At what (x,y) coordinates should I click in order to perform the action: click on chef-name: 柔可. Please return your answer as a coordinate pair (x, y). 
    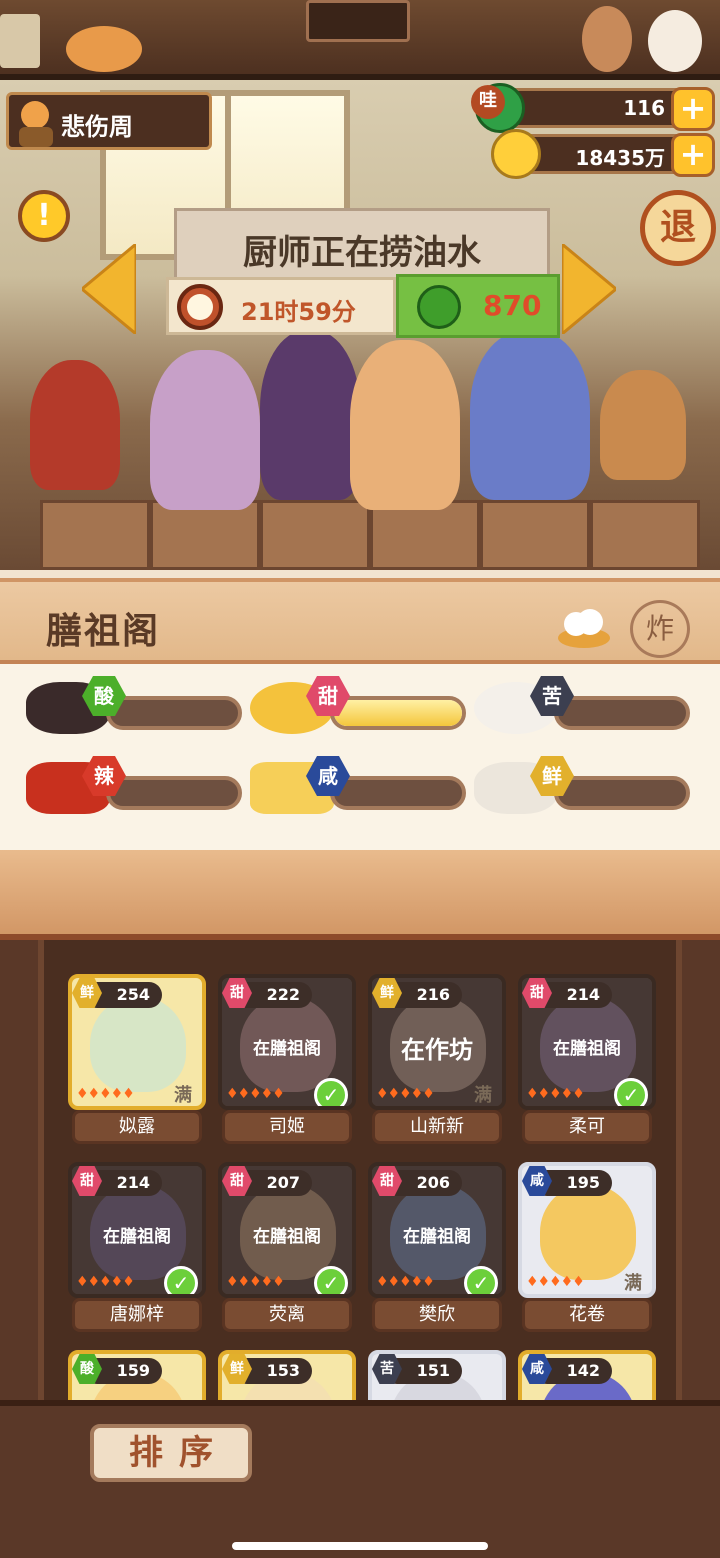
    Looking at the image, I should click on (587, 1127).